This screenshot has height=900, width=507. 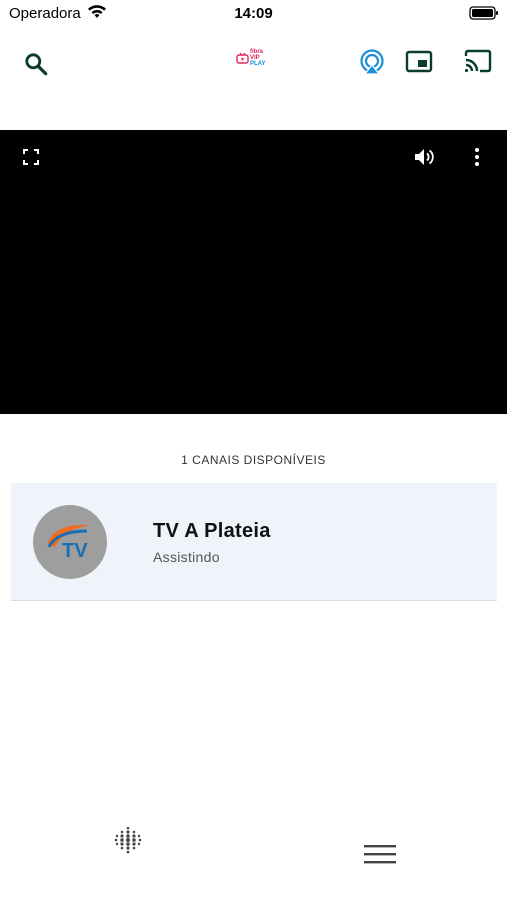 I want to click on cast-icon, so click(x=478, y=64).